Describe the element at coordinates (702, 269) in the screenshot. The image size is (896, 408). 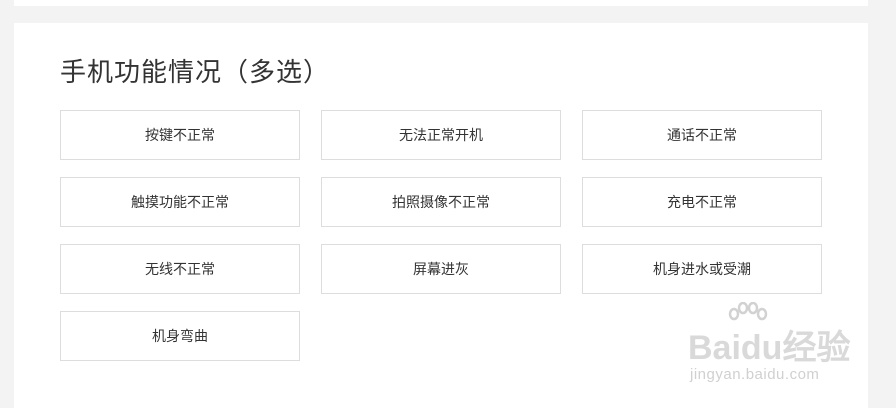
I see `option-button: 机身进水或受潮` at that location.